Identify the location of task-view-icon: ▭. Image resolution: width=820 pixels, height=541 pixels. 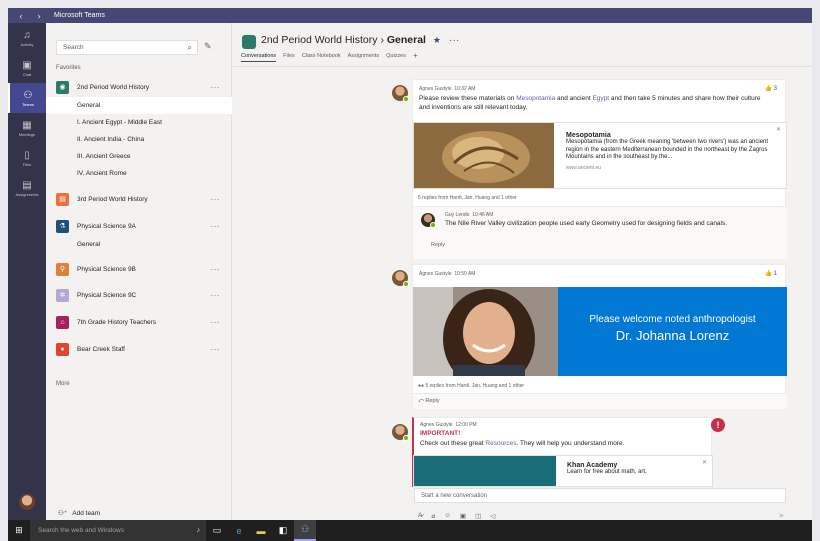
(217, 530).